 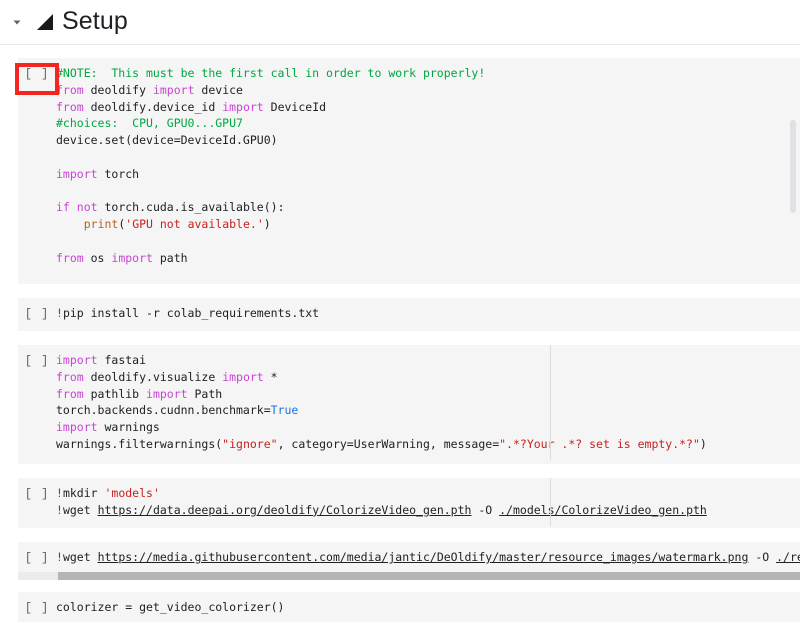 What do you see at coordinates (101, 224) in the screenshot?
I see `builtin-print: print` at bounding box center [101, 224].